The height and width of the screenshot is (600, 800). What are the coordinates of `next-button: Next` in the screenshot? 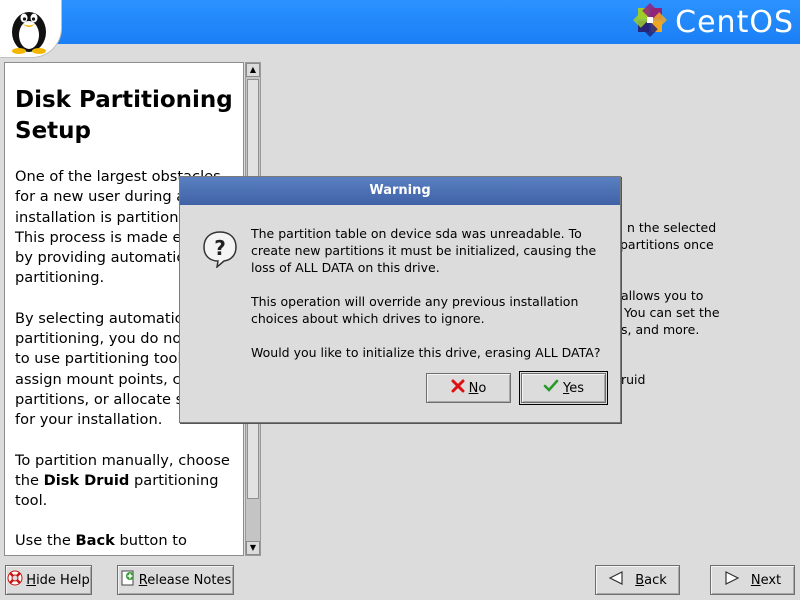 It's located at (752, 580).